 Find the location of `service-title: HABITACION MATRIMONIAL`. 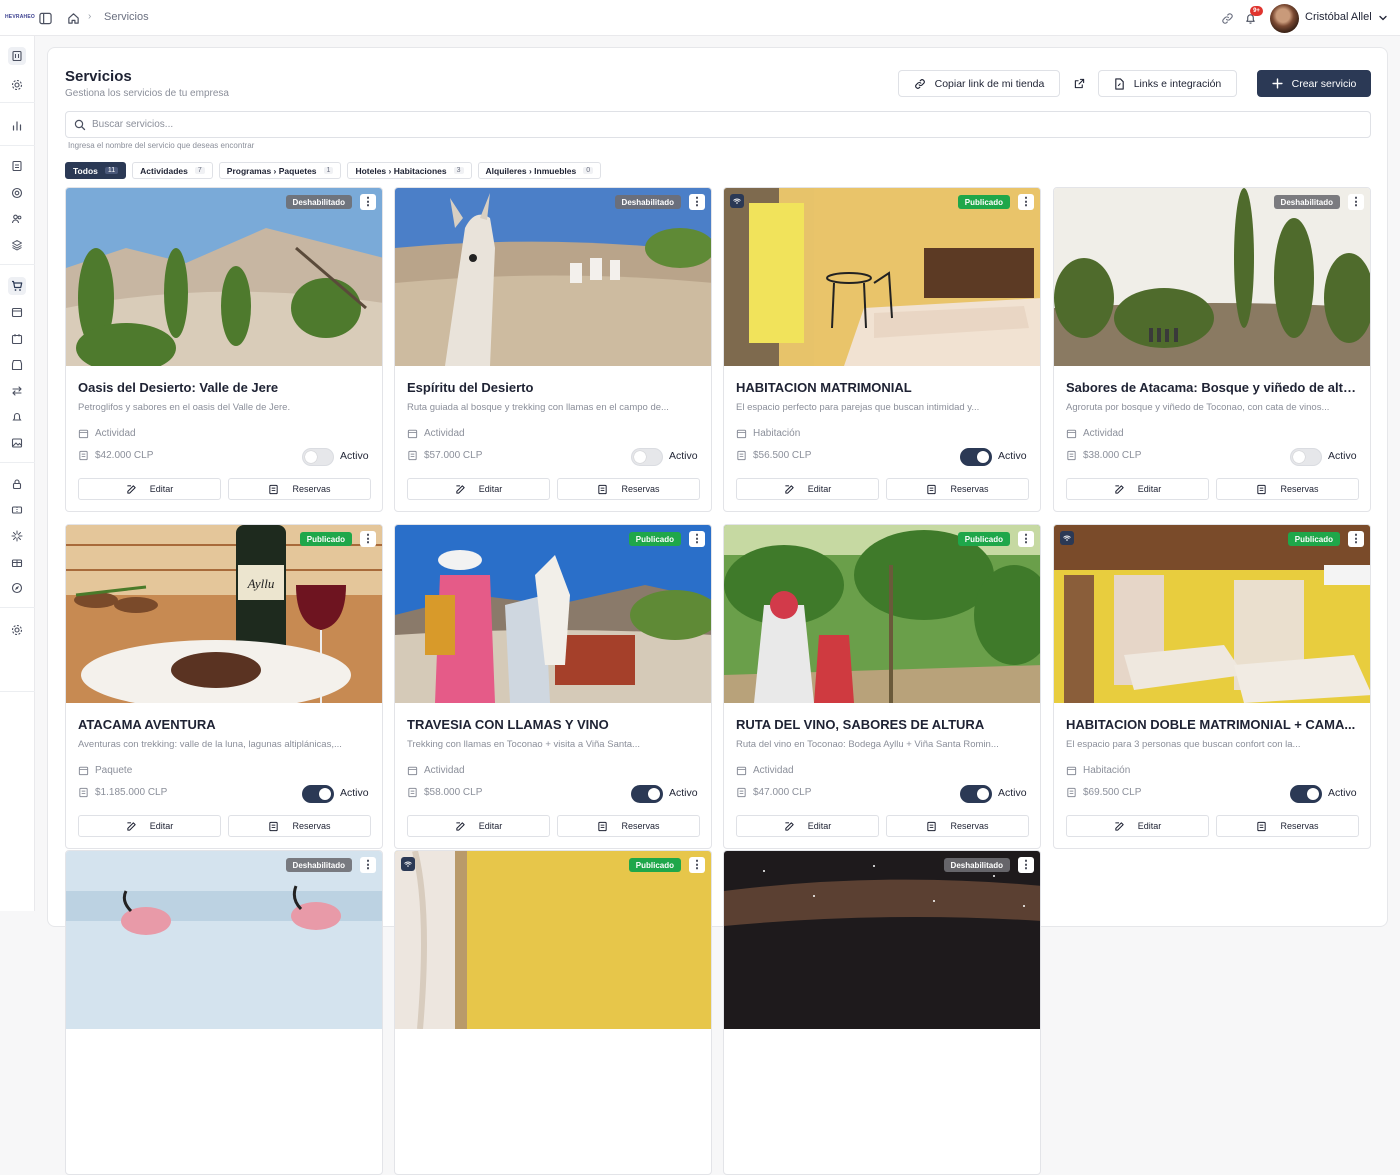

service-title: HABITACION MATRIMONIAL is located at coordinates (884, 387).